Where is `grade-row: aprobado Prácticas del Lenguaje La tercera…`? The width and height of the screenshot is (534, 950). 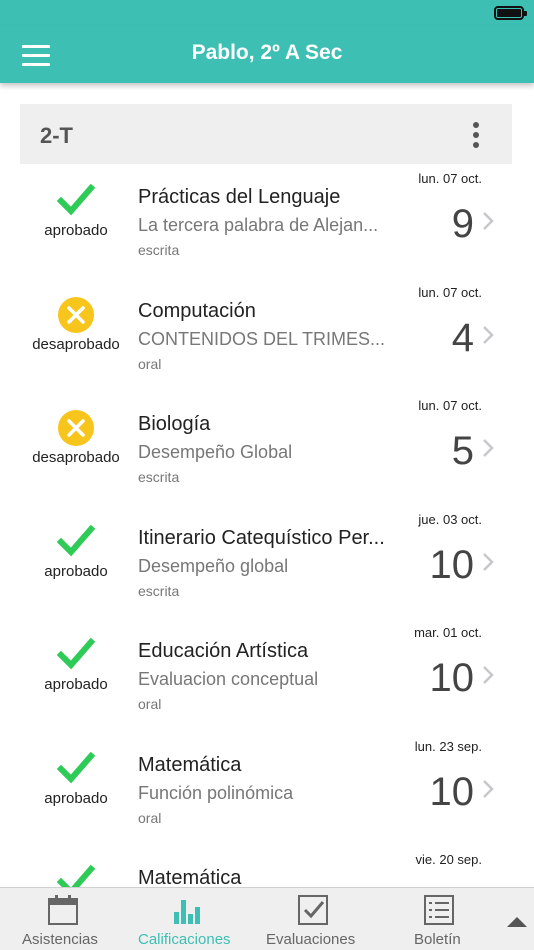 grade-row: aprobado Prácticas del Lenguaje La tercera… is located at coordinates (266, 221).